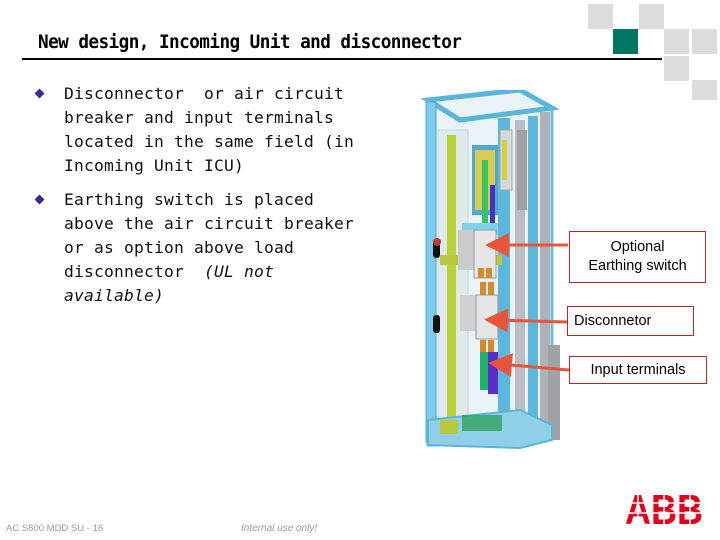  Describe the element at coordinates (522, 170) in the screenshot. I see `fuse-block` at that location.